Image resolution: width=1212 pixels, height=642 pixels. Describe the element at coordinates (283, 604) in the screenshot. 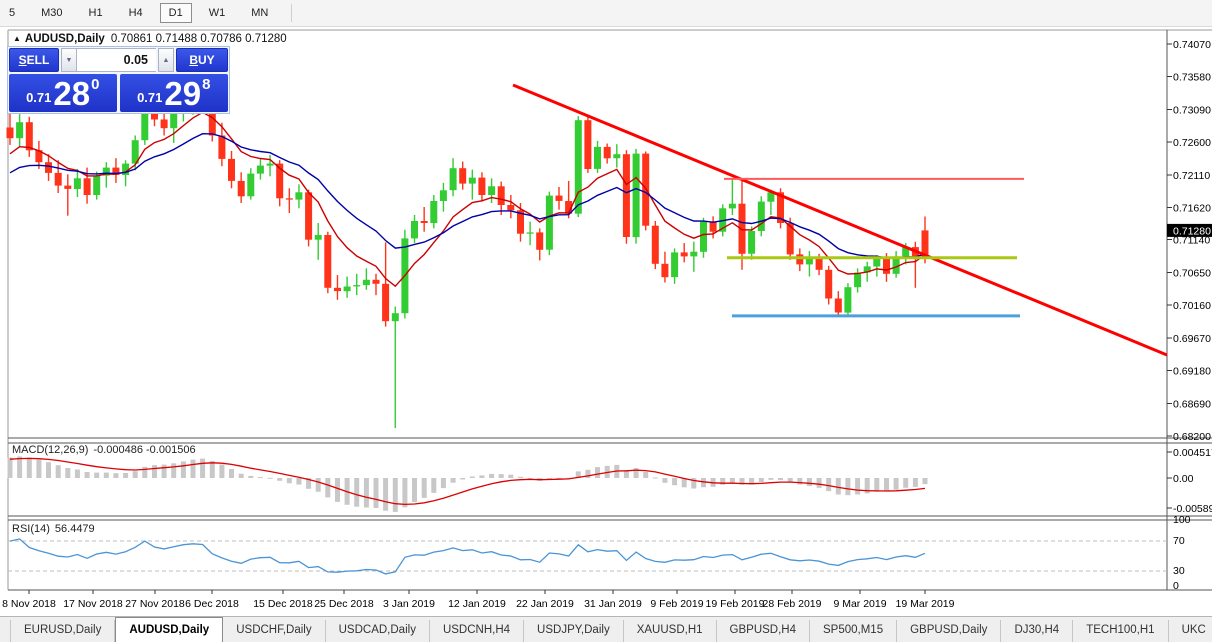

I see `svg-text: 15 Dec 2018` at that location.